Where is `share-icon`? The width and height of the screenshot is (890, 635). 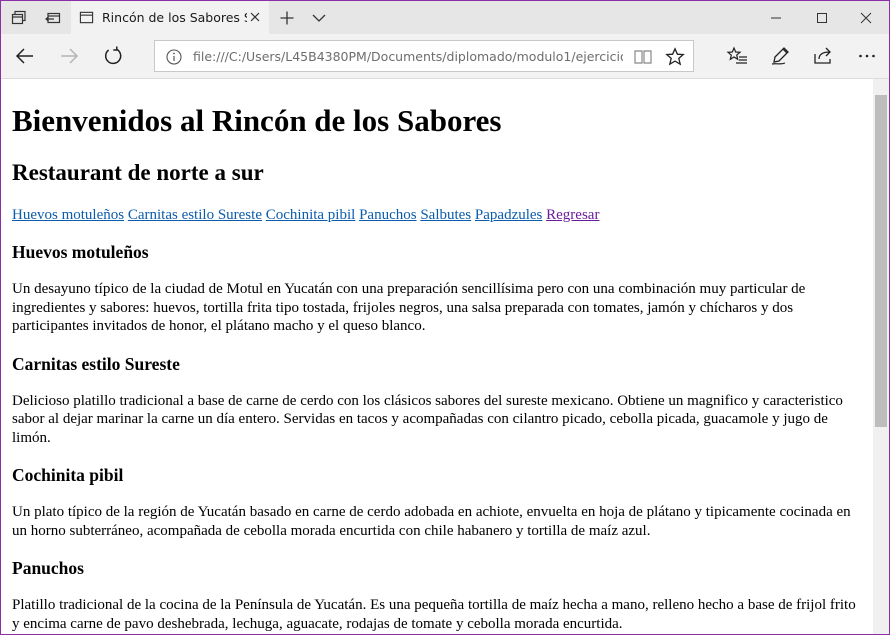 share-icon is located at coordinates (822, 55).